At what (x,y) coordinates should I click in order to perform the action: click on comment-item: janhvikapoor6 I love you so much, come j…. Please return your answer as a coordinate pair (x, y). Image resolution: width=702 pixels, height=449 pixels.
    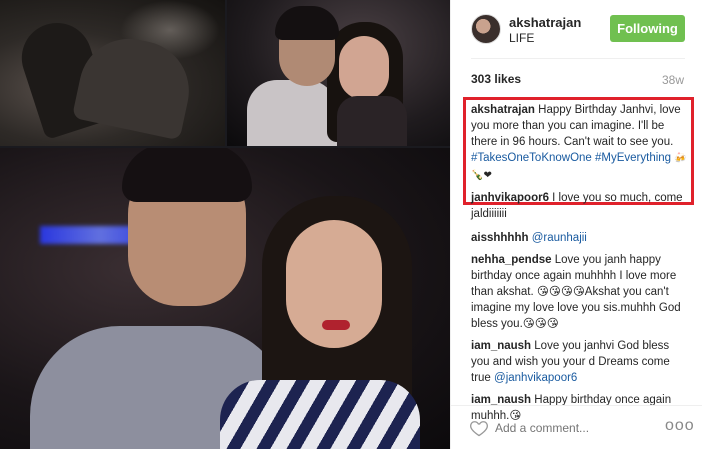
    Looking at the image, I should click on (580, 206).